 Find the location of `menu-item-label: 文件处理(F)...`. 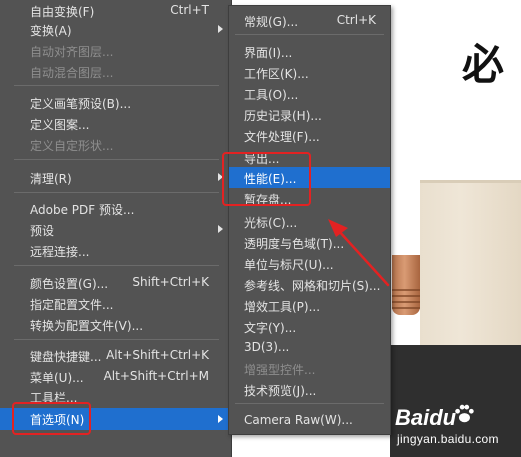

menu-item-label: 文件处理(F)... is located at coordinates (282, 137).